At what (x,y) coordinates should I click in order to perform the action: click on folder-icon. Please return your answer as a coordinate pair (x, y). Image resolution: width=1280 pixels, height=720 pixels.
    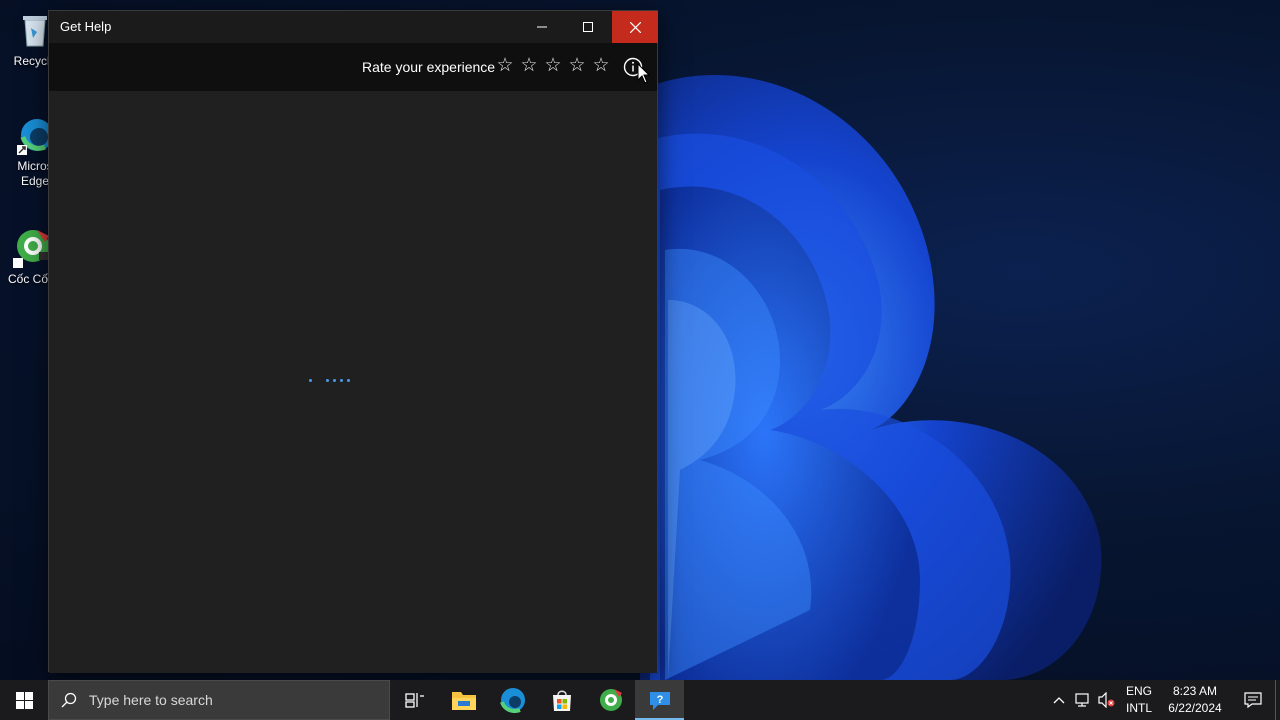
    Looking at the image, I should click on (463, 701).